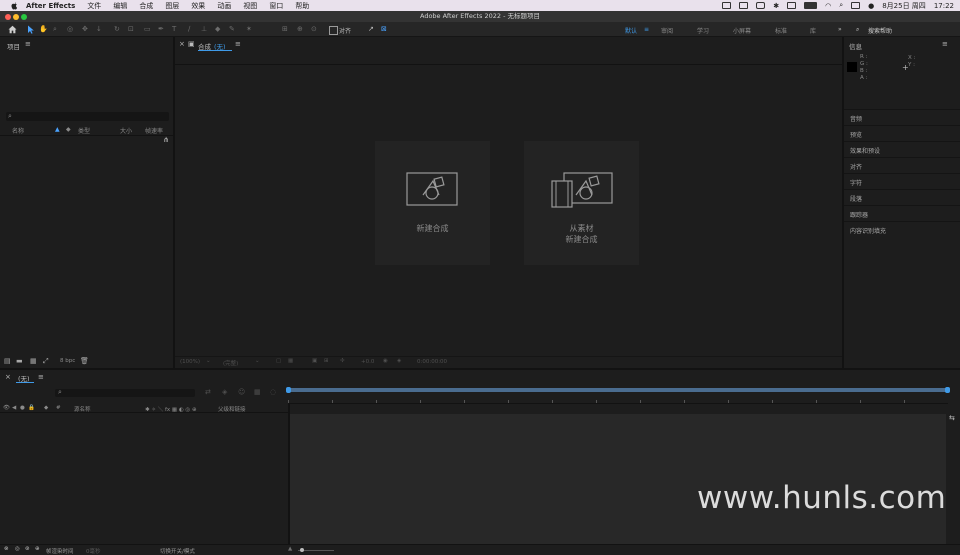  What do you see at coordinates (667, 30) in the screenshot?
I see `workspace-tab-review: 审阅` at bounding box center [667, 30].